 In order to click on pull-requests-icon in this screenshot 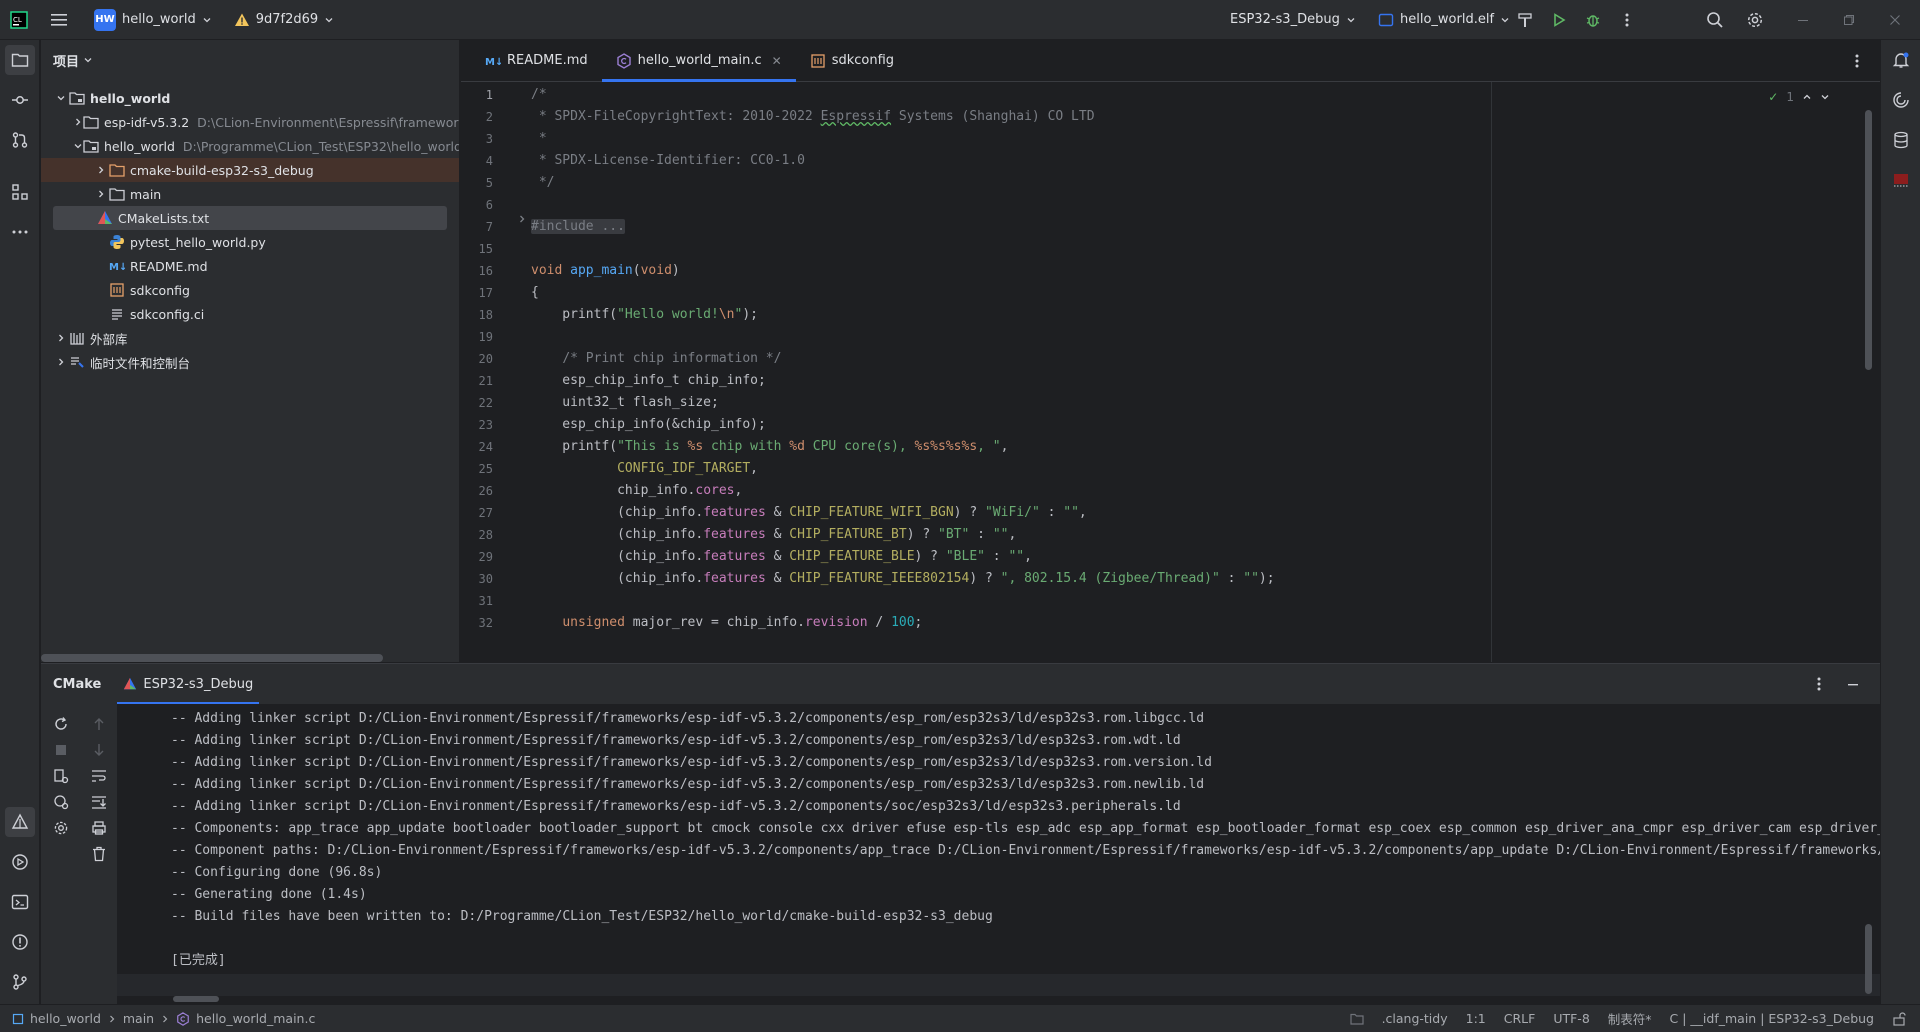, I will do `click(20, 140)`.